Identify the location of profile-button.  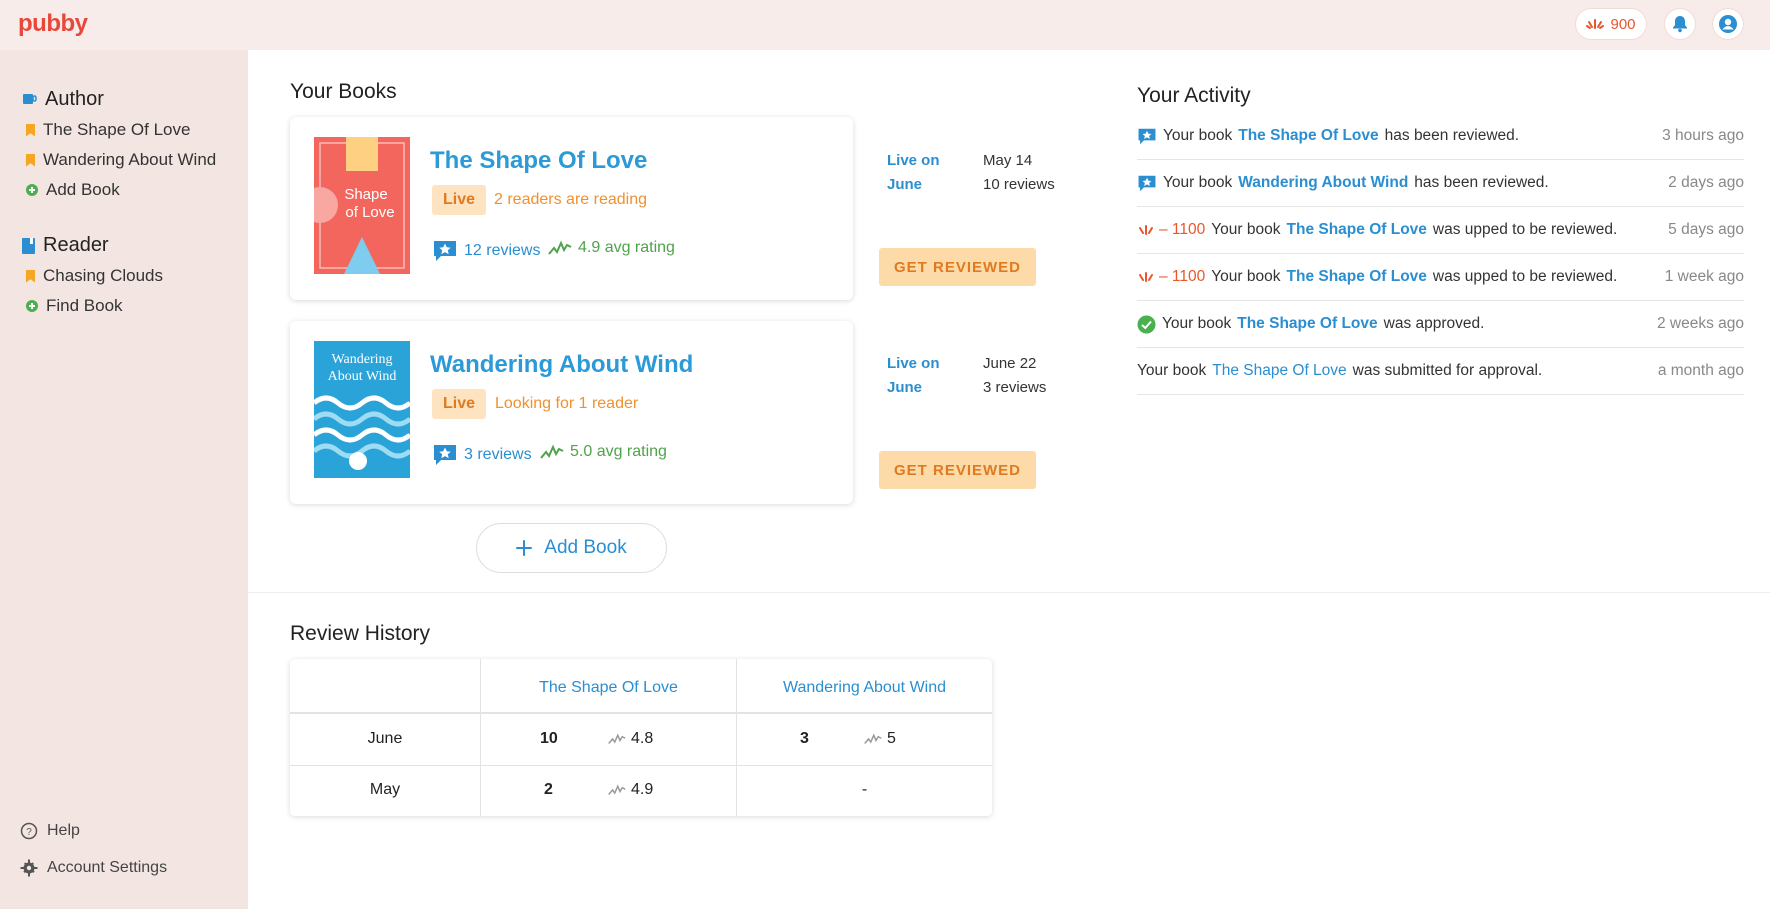
(1728, 24).